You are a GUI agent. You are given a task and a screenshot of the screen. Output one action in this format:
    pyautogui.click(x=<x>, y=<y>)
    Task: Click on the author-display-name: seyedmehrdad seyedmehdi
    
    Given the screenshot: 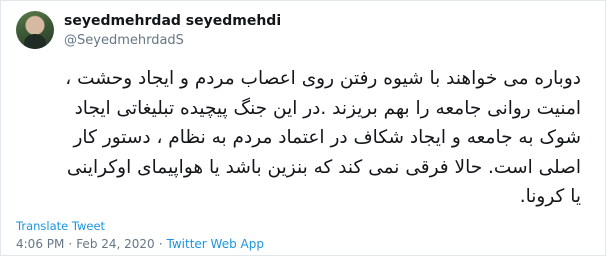 What is the action you would take?
    pyautogui.click(x=172, y=21)
    